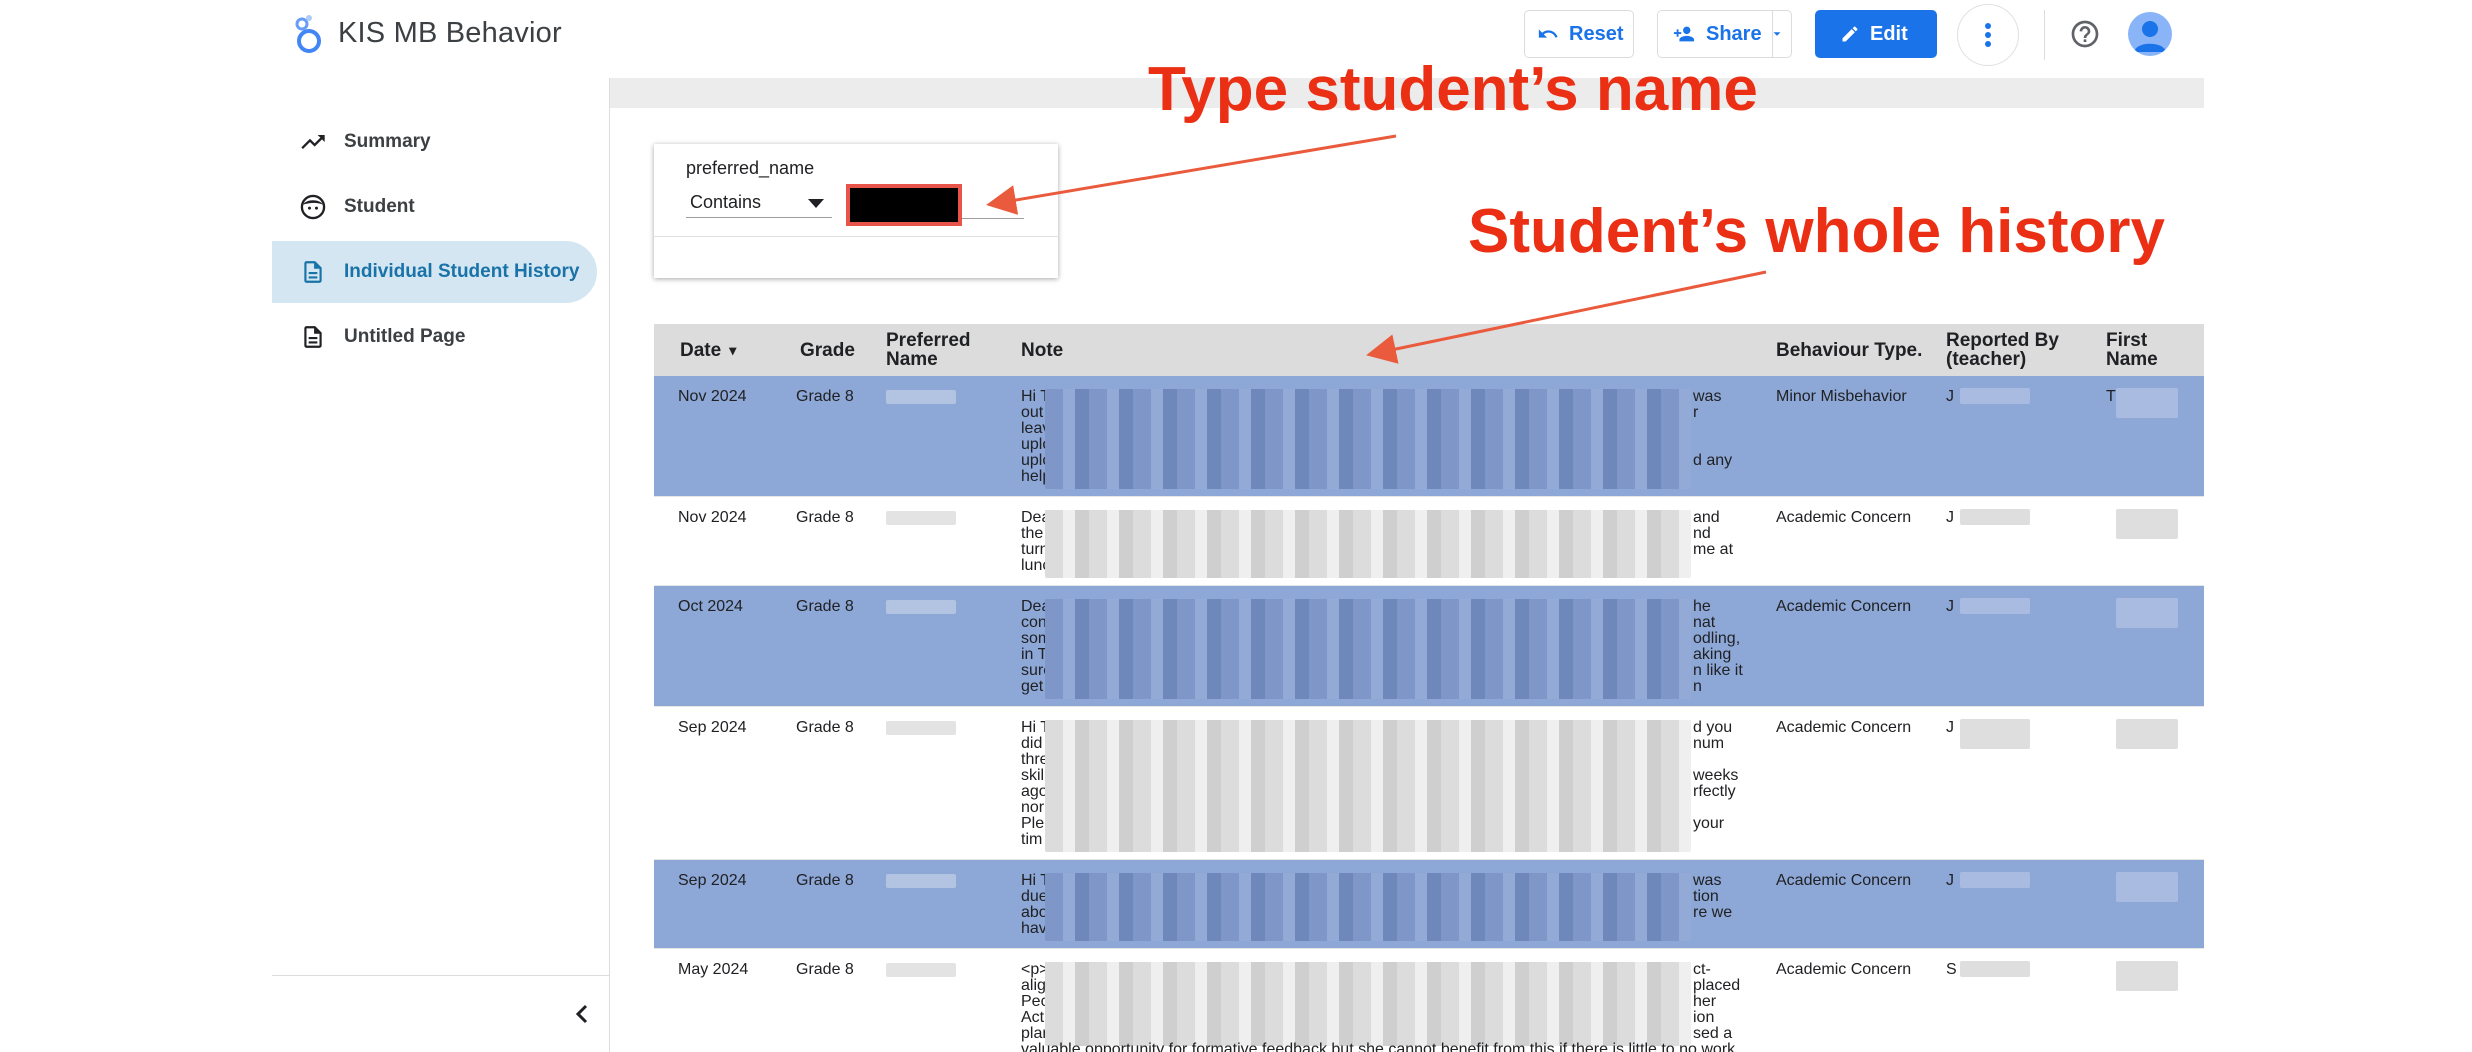 This screenshot has height=1052, width=2472. What do you see at coordinates (1368, 786) in the screenshot?
I see `redacted-note-text` at bounding box center [1368, 786].